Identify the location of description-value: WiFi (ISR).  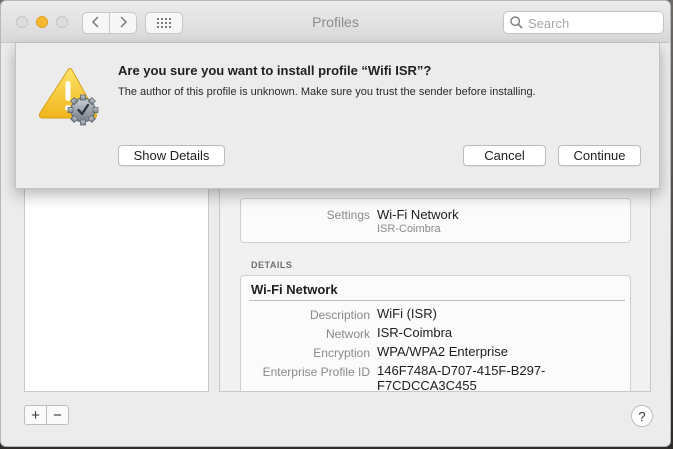
(407, 313).